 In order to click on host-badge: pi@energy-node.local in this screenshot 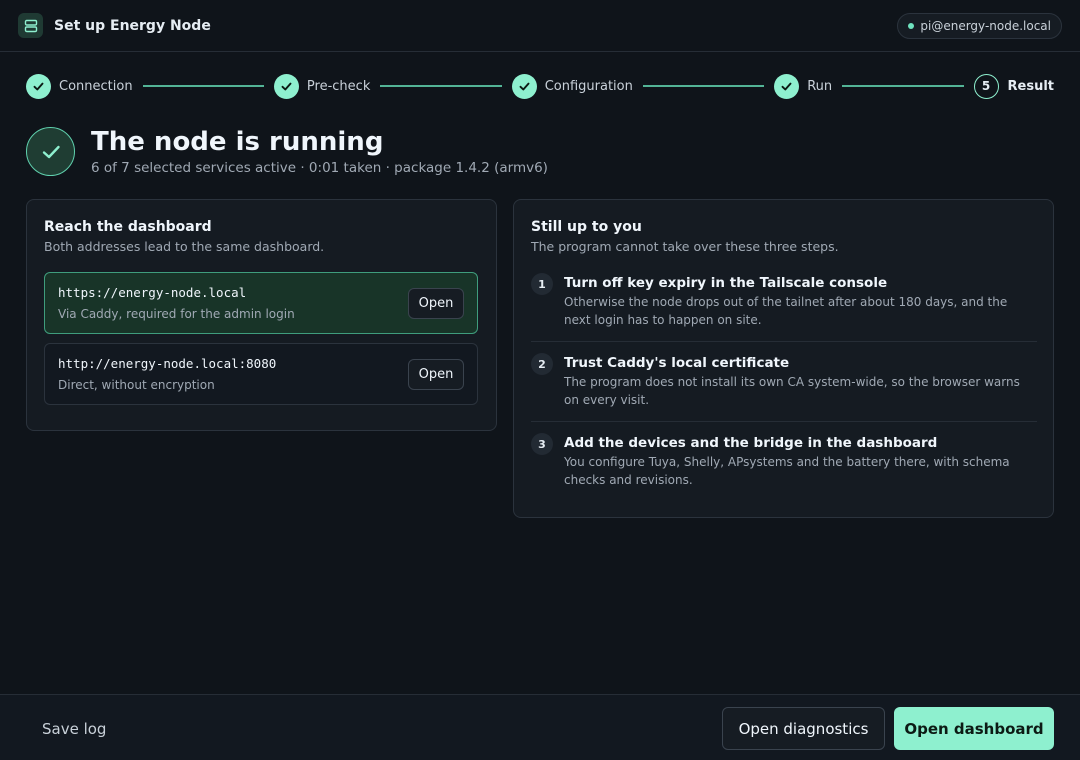, I will do `click(979, 25)`.